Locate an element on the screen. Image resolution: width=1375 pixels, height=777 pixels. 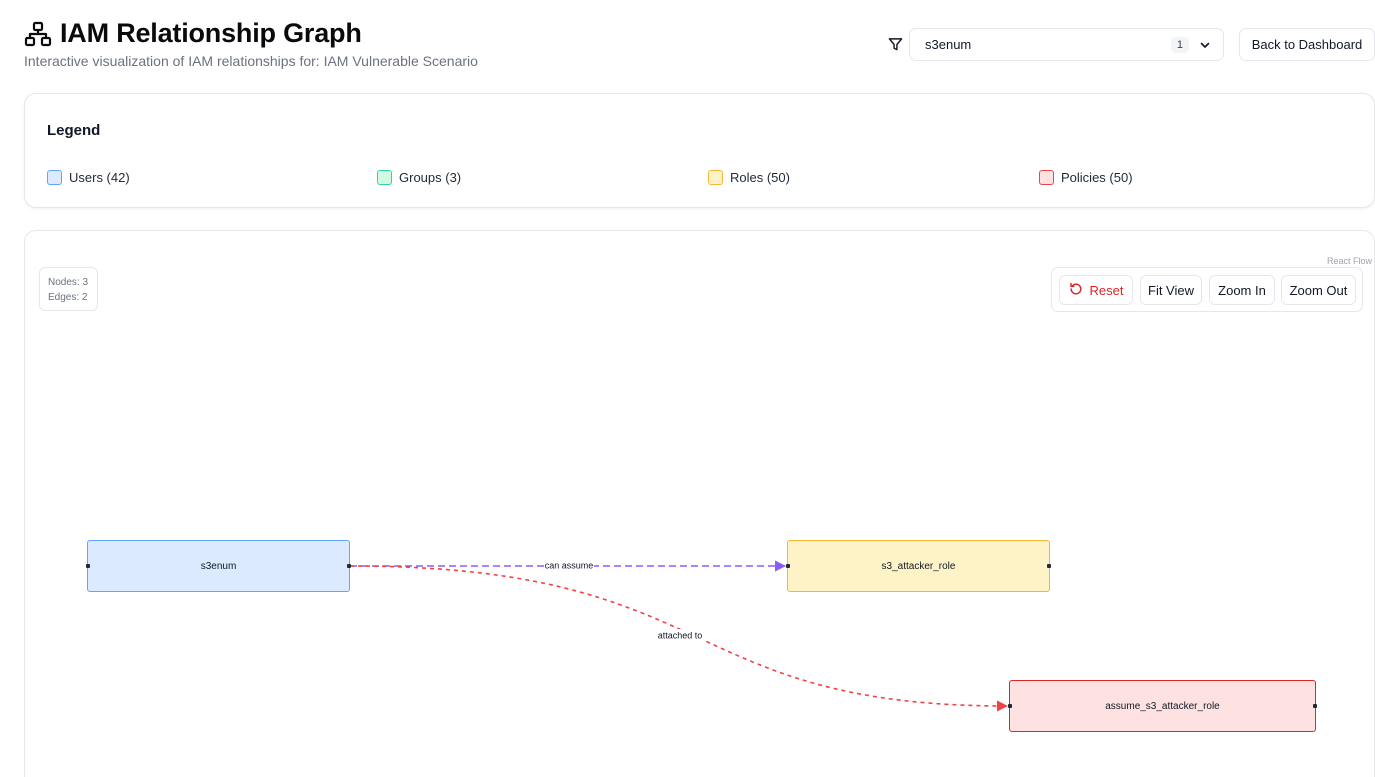
filter-count-badge: 1 is located at coordinates (1179, 44).